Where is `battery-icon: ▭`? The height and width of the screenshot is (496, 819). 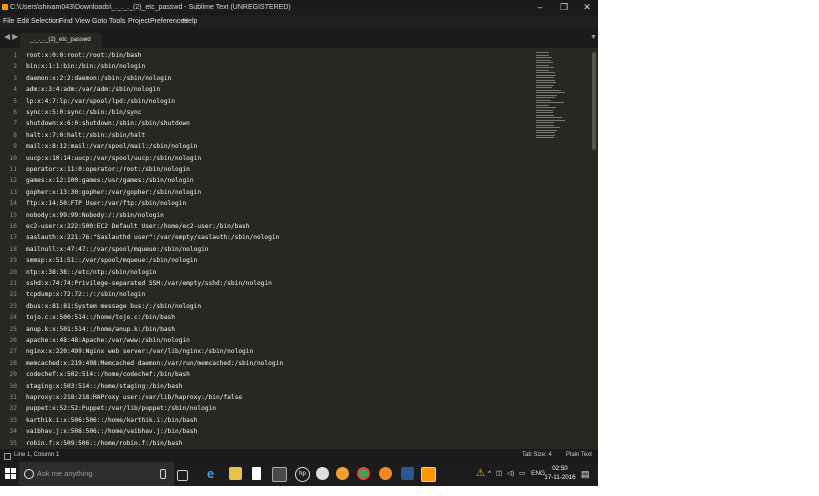
battery-icon: ▭ is located at coordinates (522, 474).